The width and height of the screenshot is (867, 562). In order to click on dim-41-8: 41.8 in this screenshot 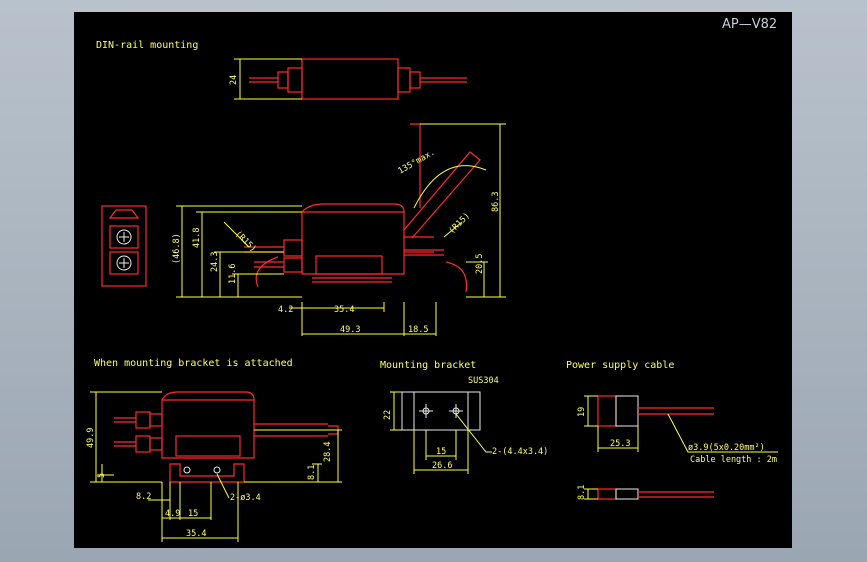, I will do `click(197, 238)`.